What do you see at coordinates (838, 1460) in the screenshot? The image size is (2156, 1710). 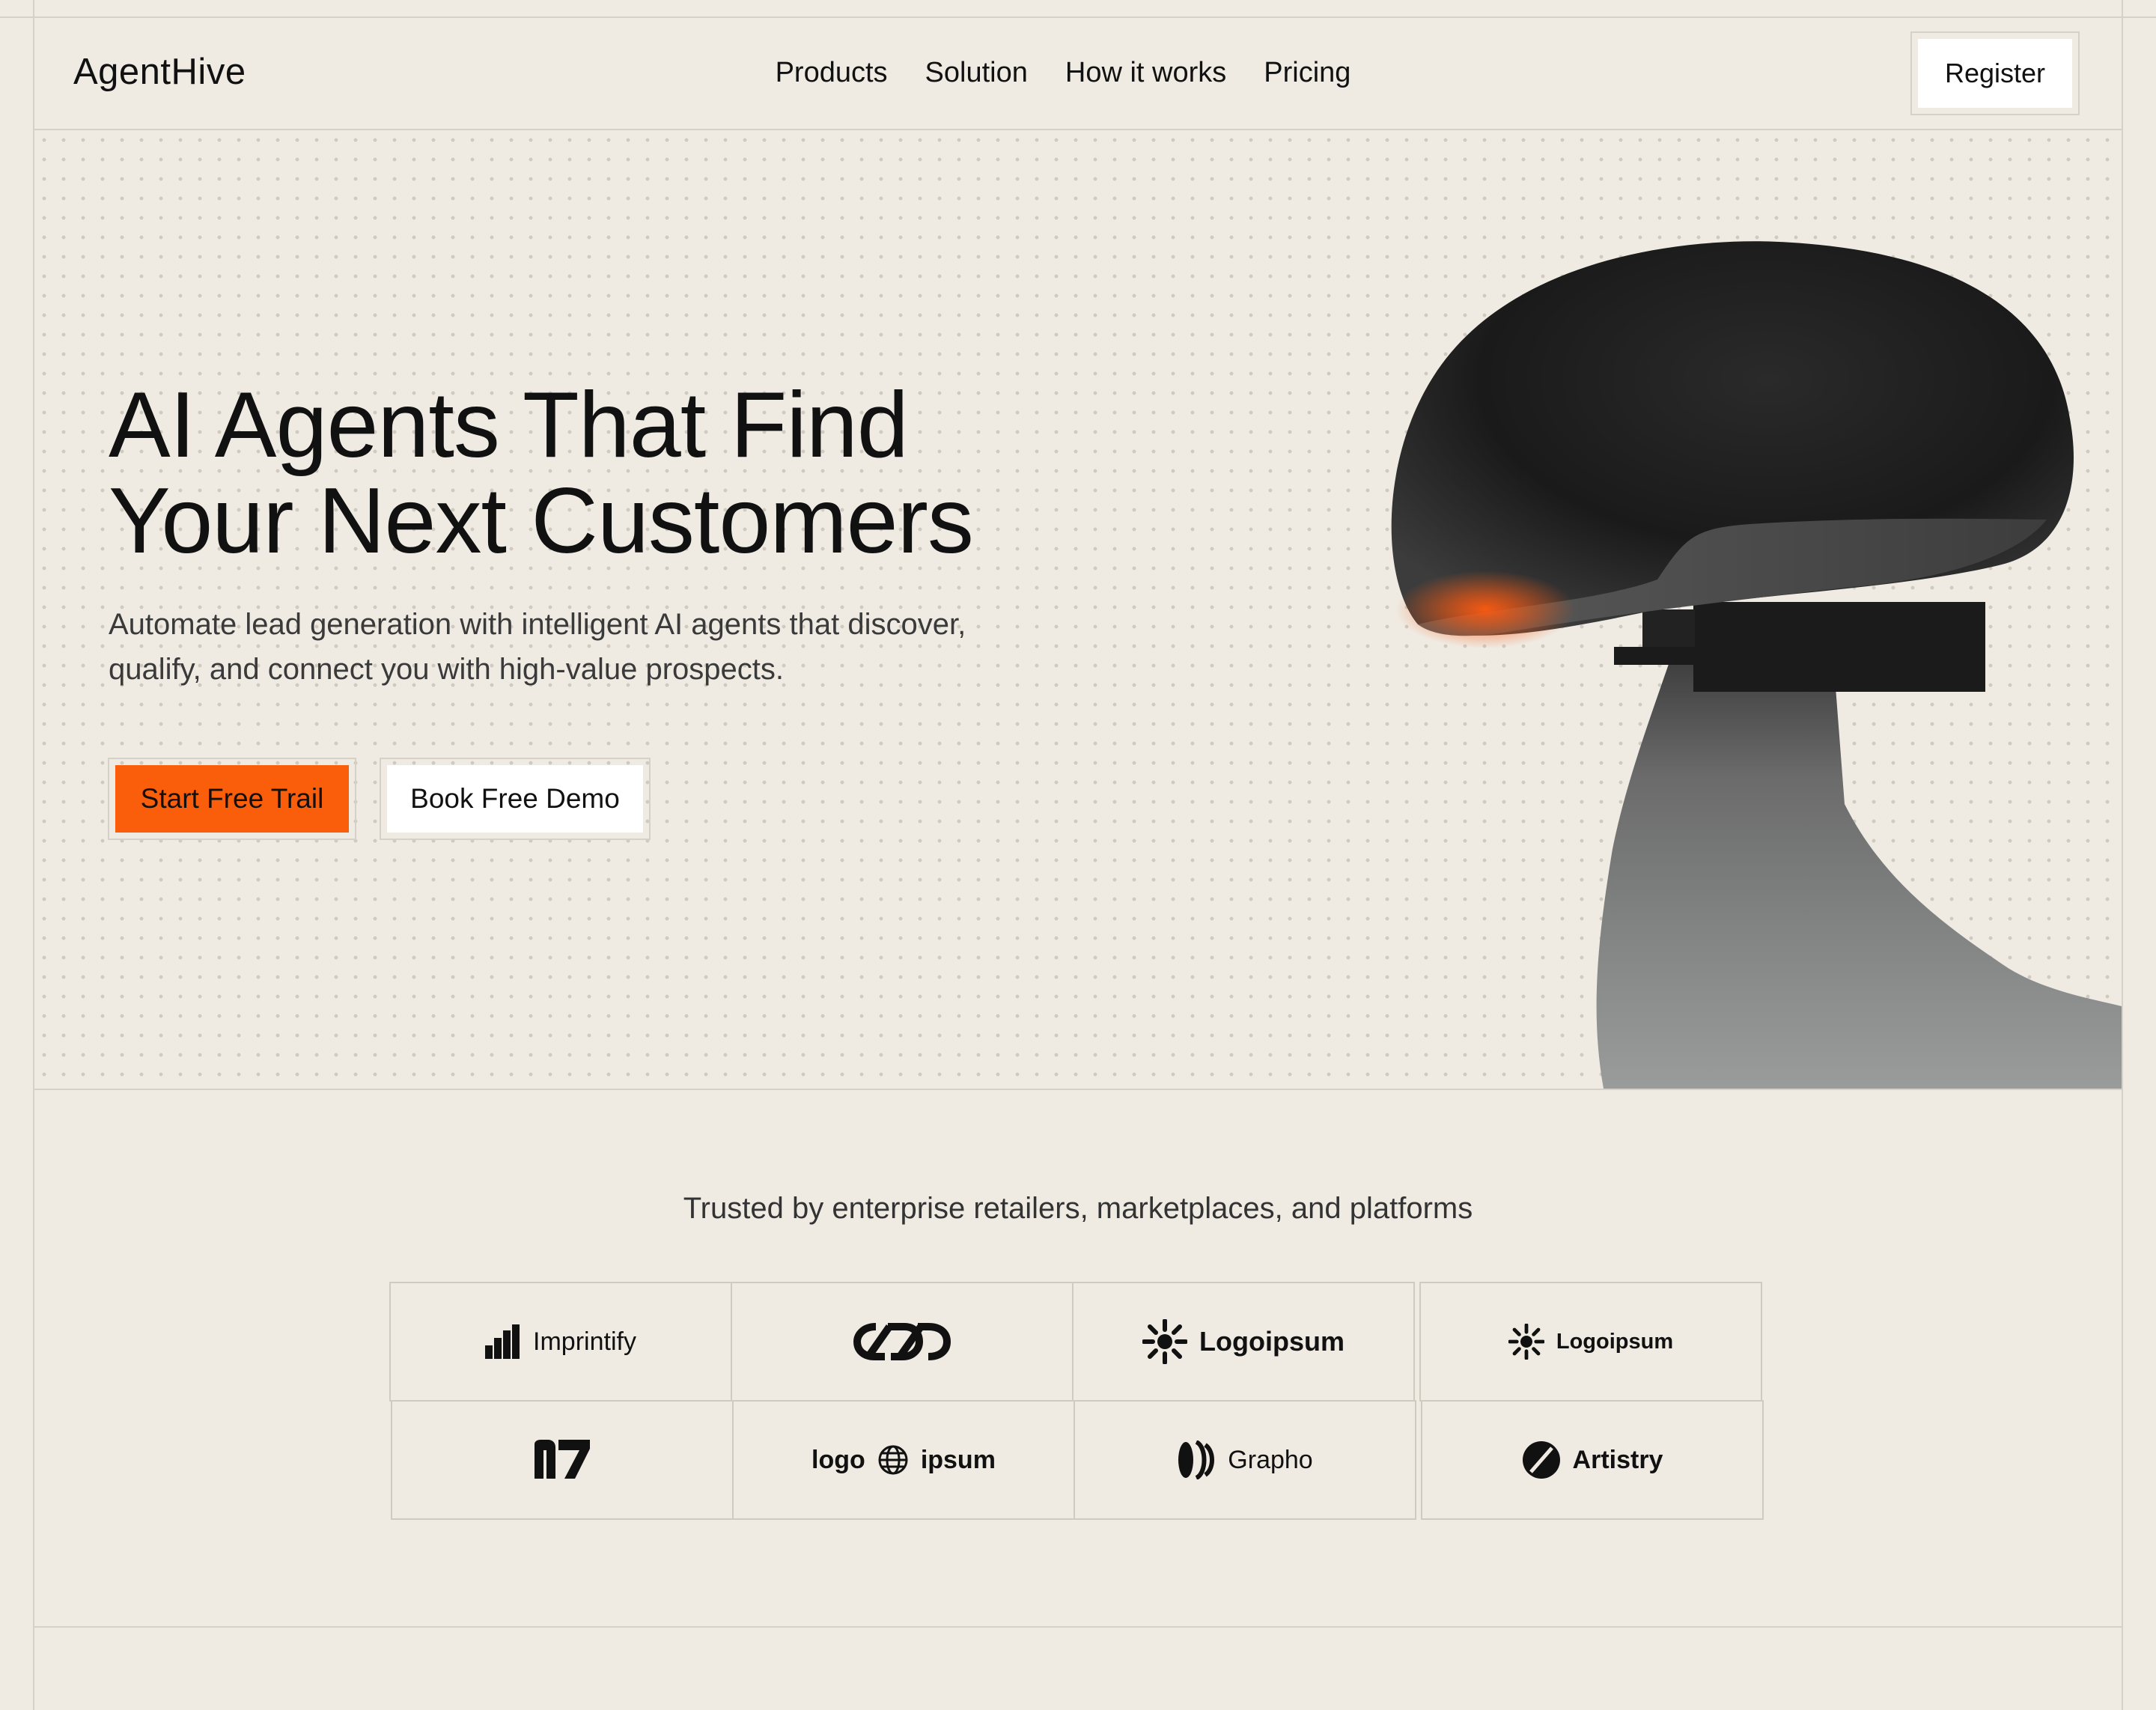 I see `logo-label-left: logo` at bounding box center [838, 1460].